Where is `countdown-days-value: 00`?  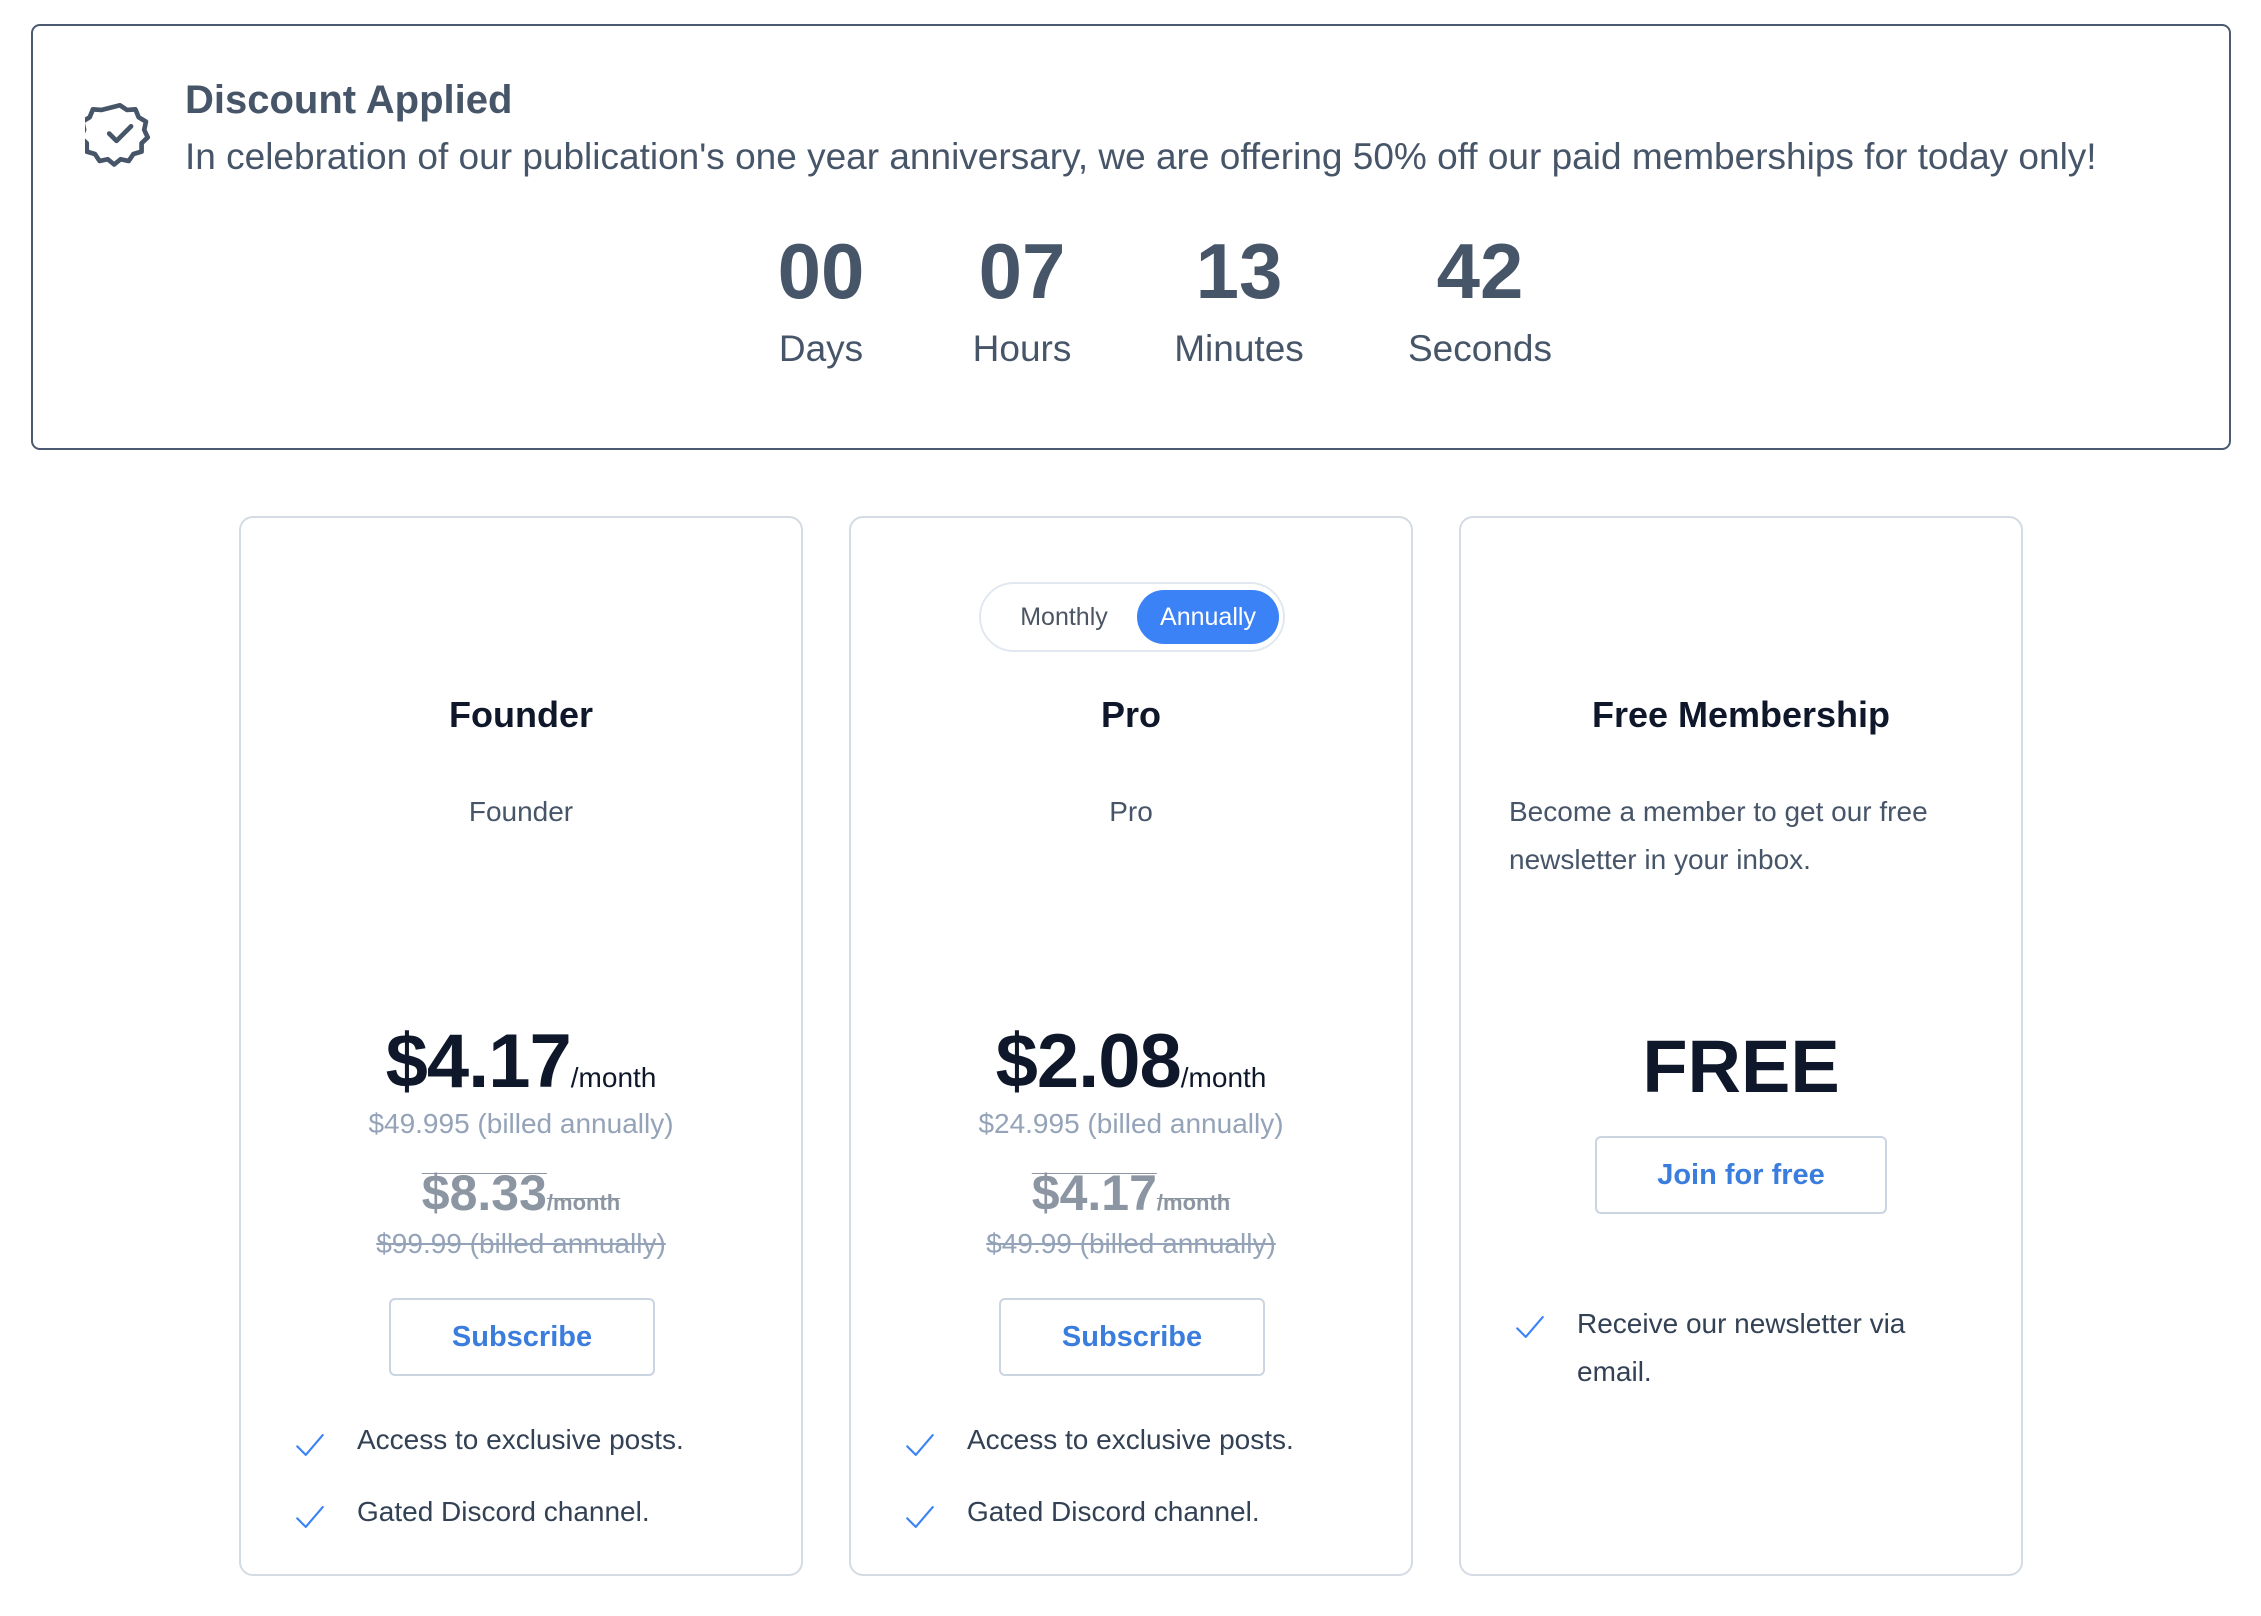 countdown-days-value: 00 is located at coordinates (821, 271).